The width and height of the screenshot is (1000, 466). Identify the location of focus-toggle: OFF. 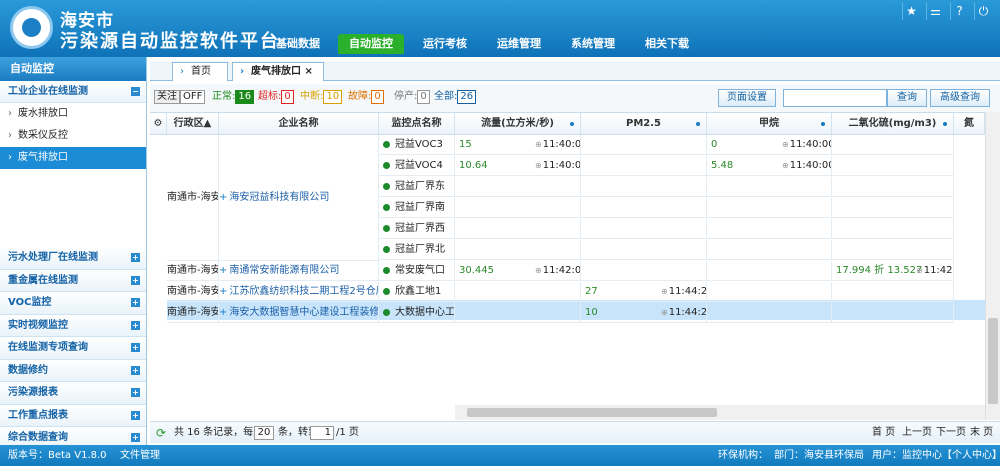
(193, 97).